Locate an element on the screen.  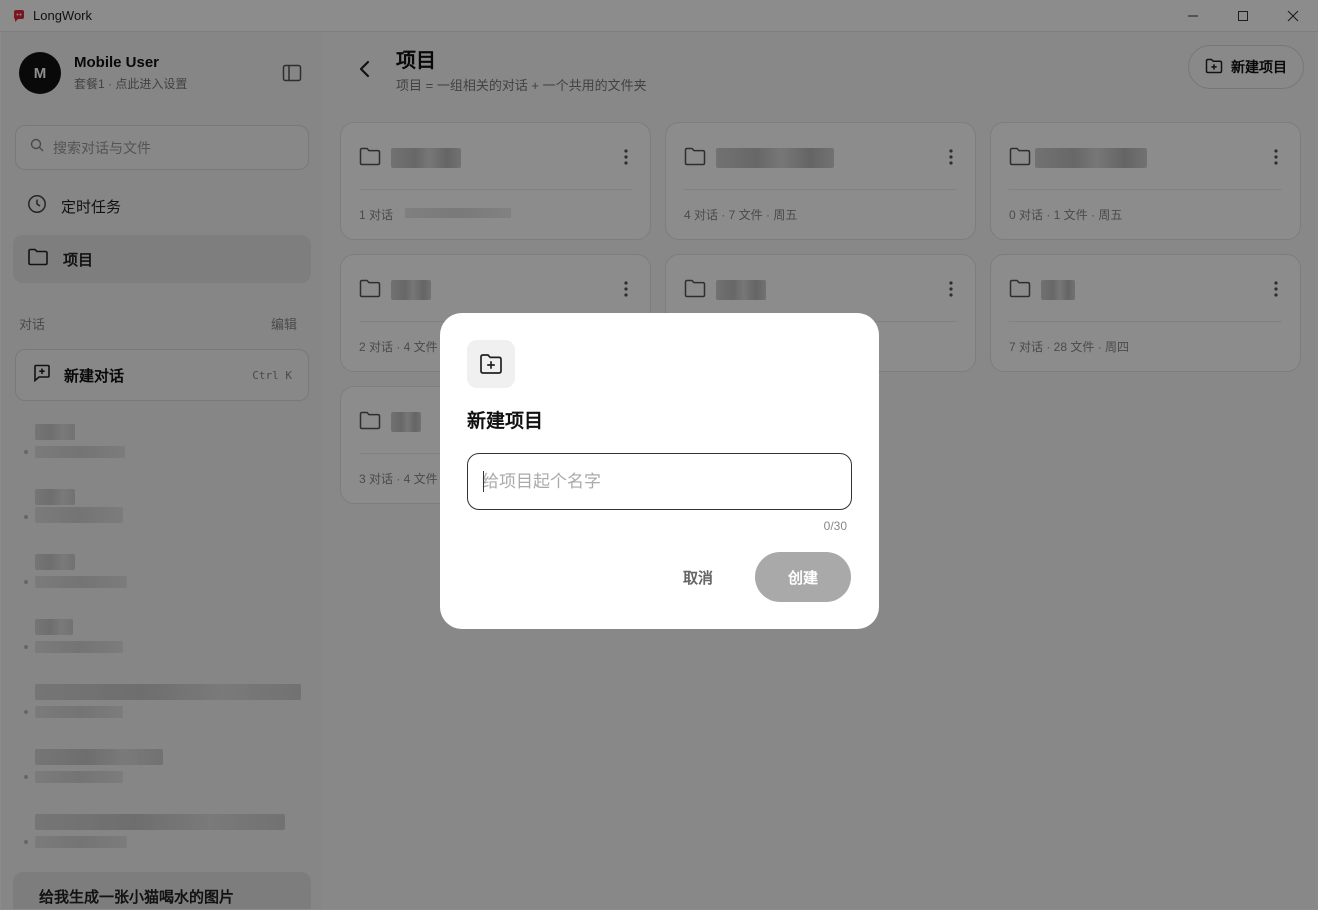
text-cursor is located at coordinates (483, 481).